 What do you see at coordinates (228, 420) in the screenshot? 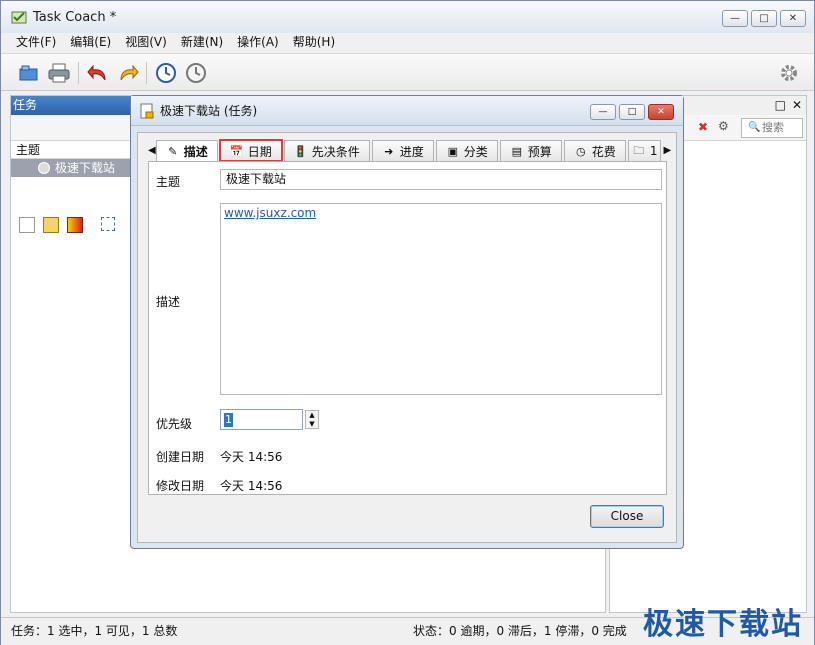
I see `priority-value: 1` at bounding box center [228, 420].